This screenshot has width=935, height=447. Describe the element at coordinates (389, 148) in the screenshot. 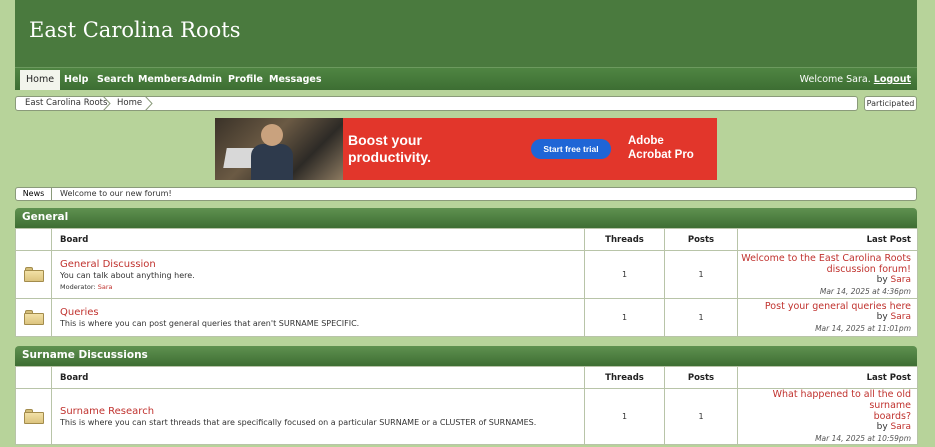

I see `ad-headline: Boost your productivity.` at that location.